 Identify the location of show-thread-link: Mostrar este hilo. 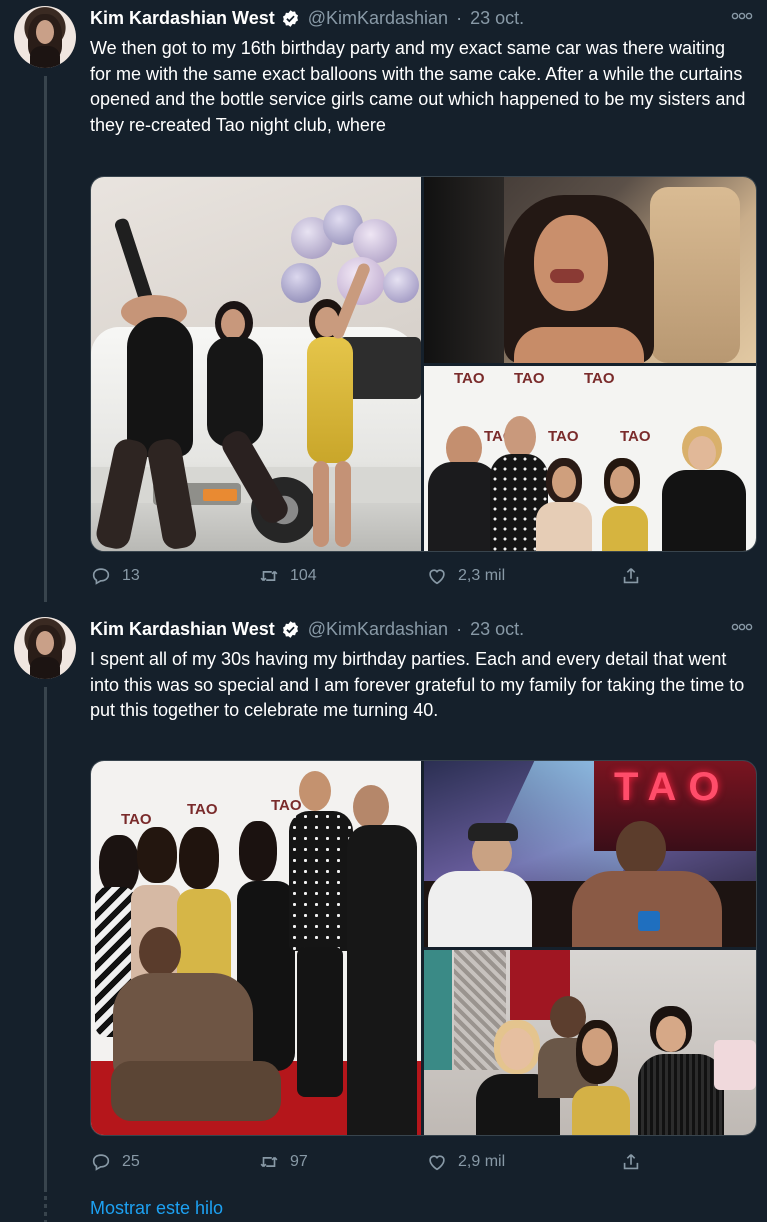
(156, 1208).